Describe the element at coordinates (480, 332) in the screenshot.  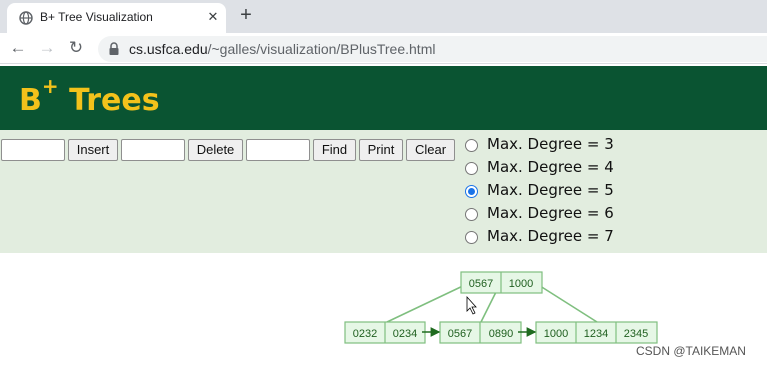
I see `tree-leaf-node: 0567 0890` at that location.